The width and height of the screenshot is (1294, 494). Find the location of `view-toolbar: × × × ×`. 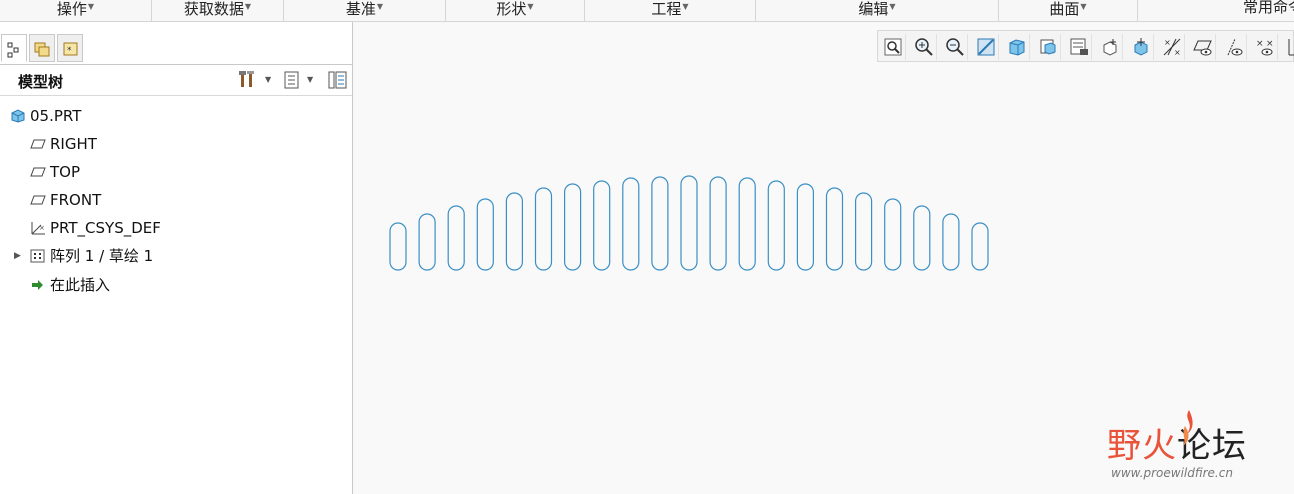

view-toolbar: × × × × is located at coordinates (1085, 46).